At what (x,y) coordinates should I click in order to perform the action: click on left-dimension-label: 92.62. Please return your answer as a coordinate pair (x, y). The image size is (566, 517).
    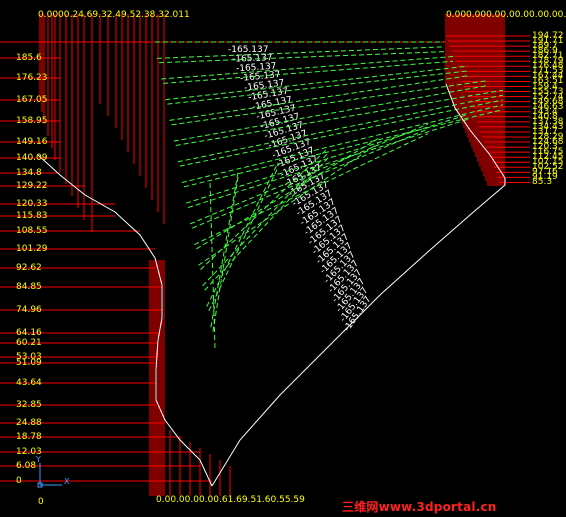
    Looking at the image, I should click on (29, 268).